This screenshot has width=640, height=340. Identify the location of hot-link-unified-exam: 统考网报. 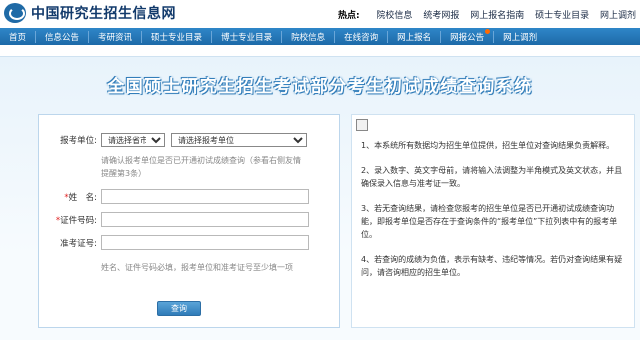
(441, 16).